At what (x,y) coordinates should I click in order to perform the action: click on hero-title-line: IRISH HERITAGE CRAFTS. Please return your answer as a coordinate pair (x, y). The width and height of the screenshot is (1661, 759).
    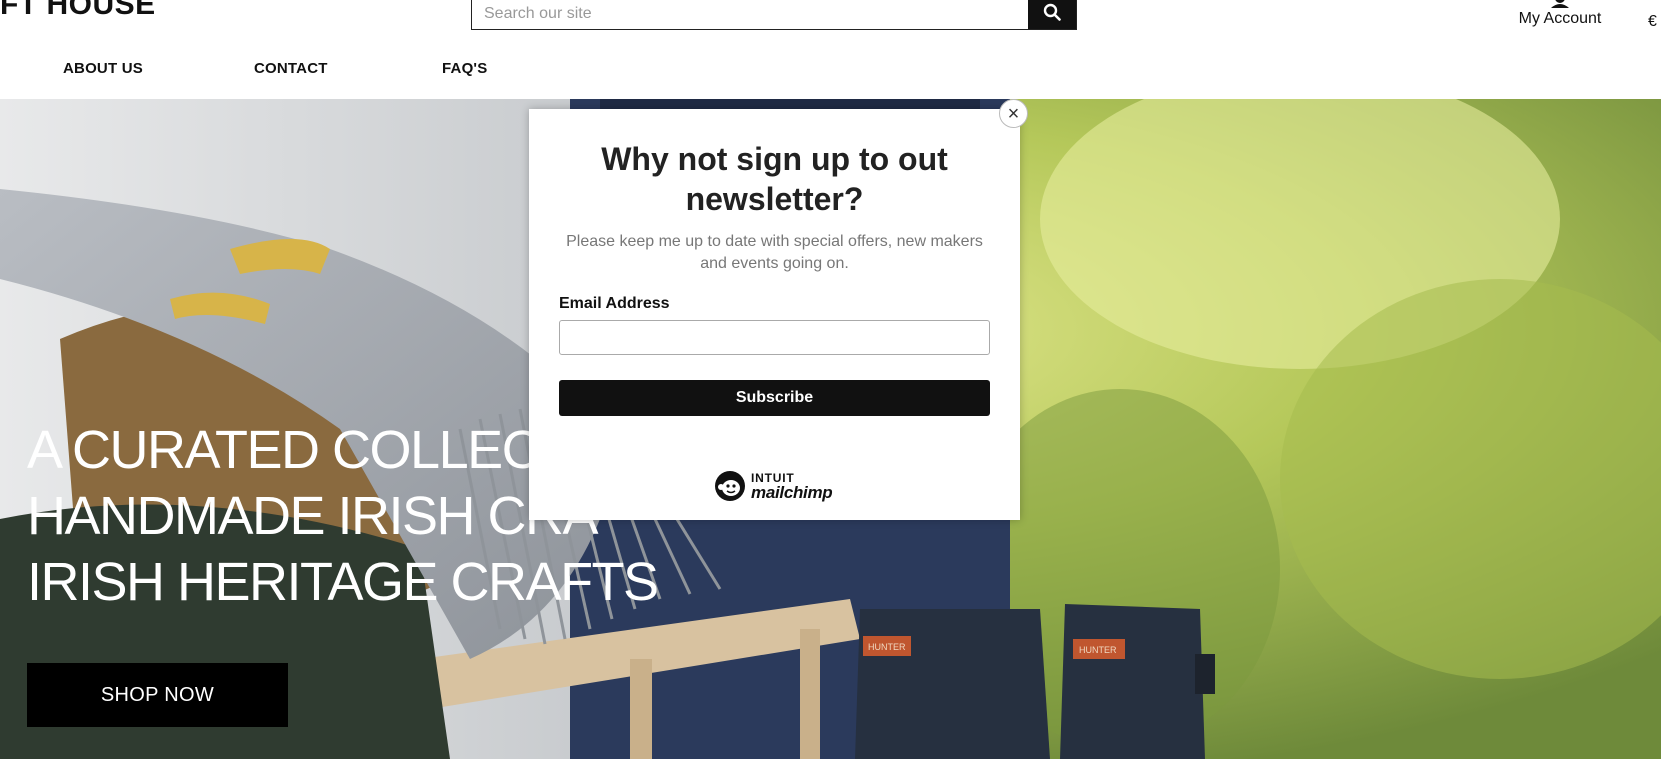
    Looking at the image, I should click on (343, 582).